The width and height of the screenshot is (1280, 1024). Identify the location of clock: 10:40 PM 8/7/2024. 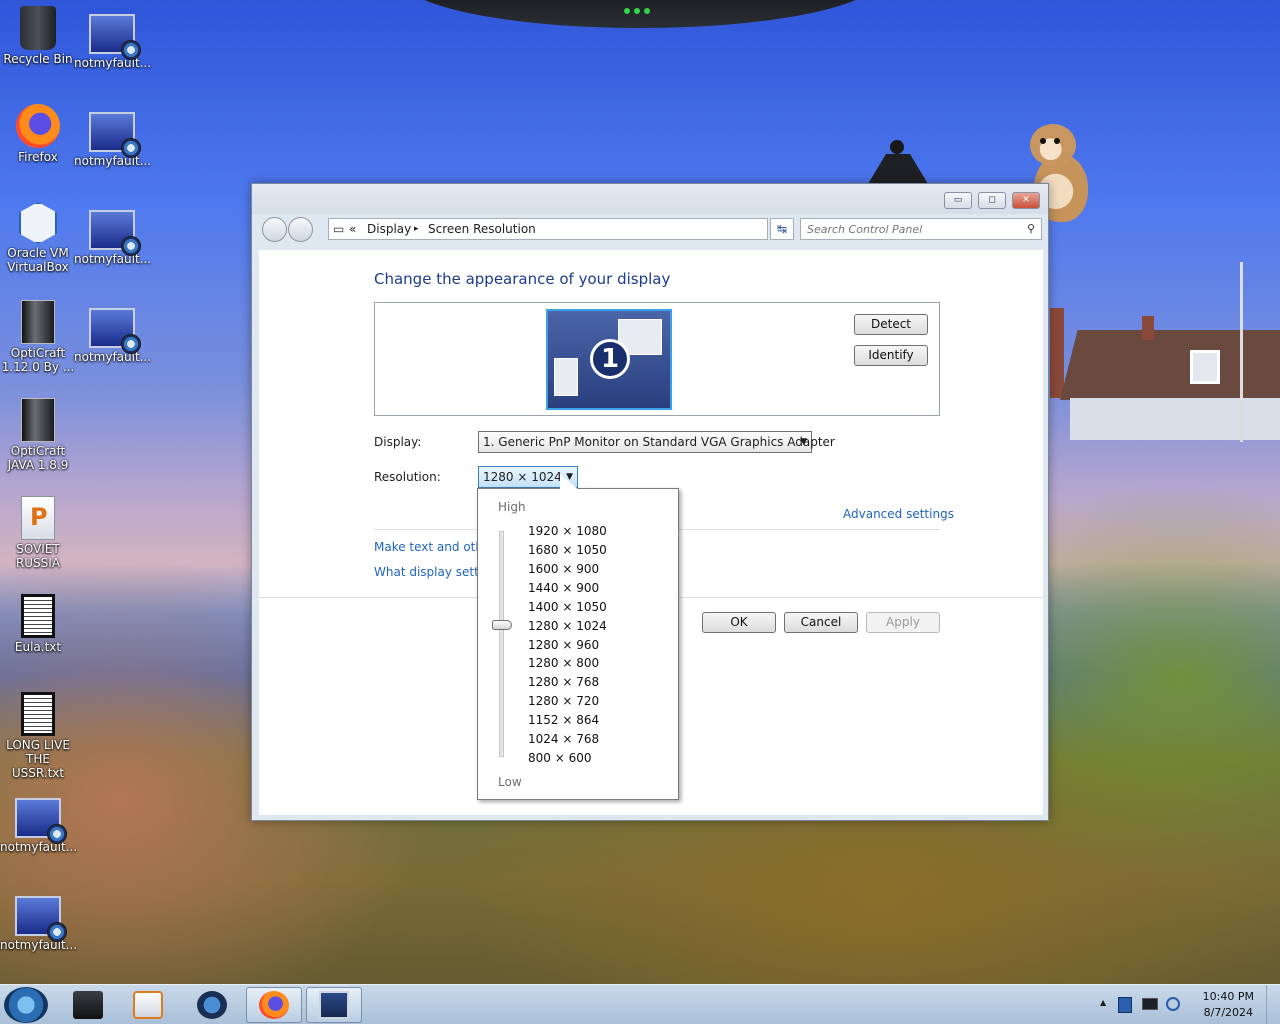
(1228, 1005).